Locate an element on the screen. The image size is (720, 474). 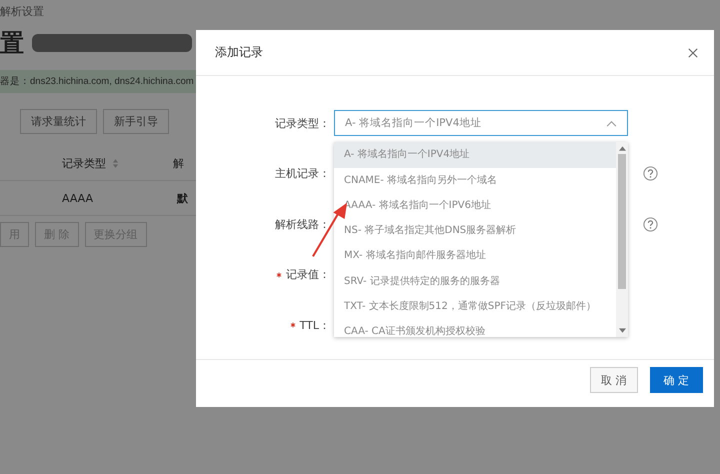
field-label: 解析线路： is located at coordinates (302, 224).